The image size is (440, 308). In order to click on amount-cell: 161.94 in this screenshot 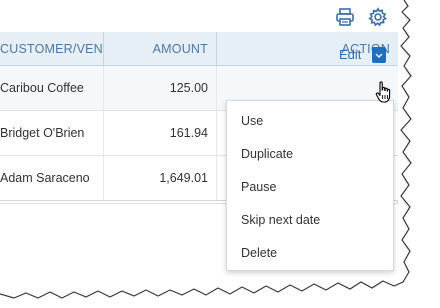, I will do `click(160, 133)`.